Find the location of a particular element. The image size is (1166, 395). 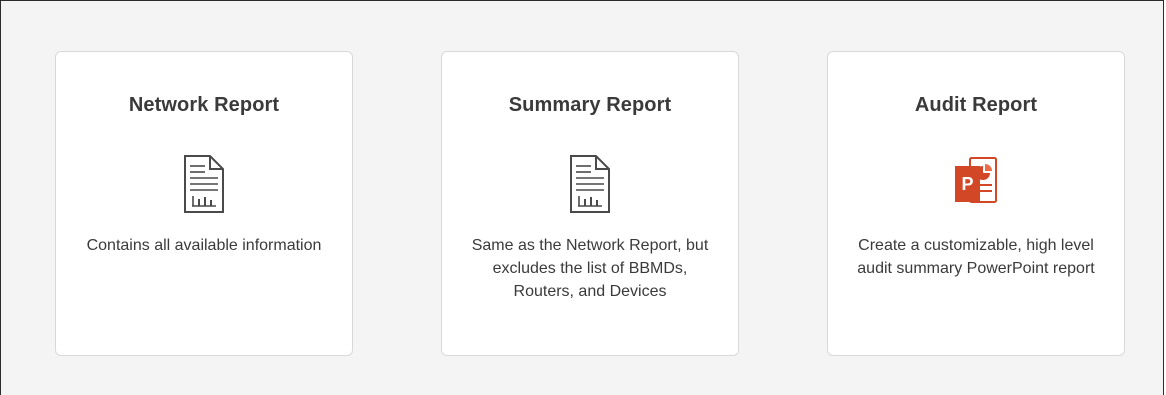

powerpoint-letter: P is located at coordinates (967, 184).